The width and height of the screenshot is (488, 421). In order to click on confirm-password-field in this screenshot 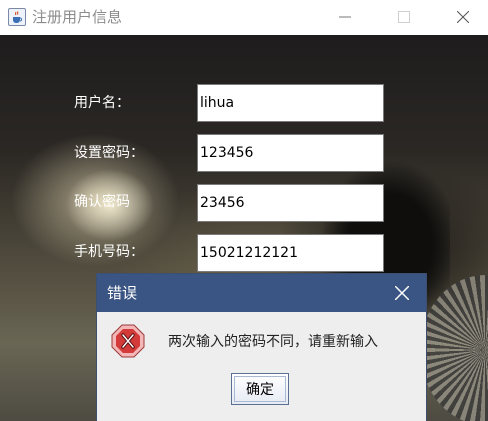, I will do `click(290, 203)`.